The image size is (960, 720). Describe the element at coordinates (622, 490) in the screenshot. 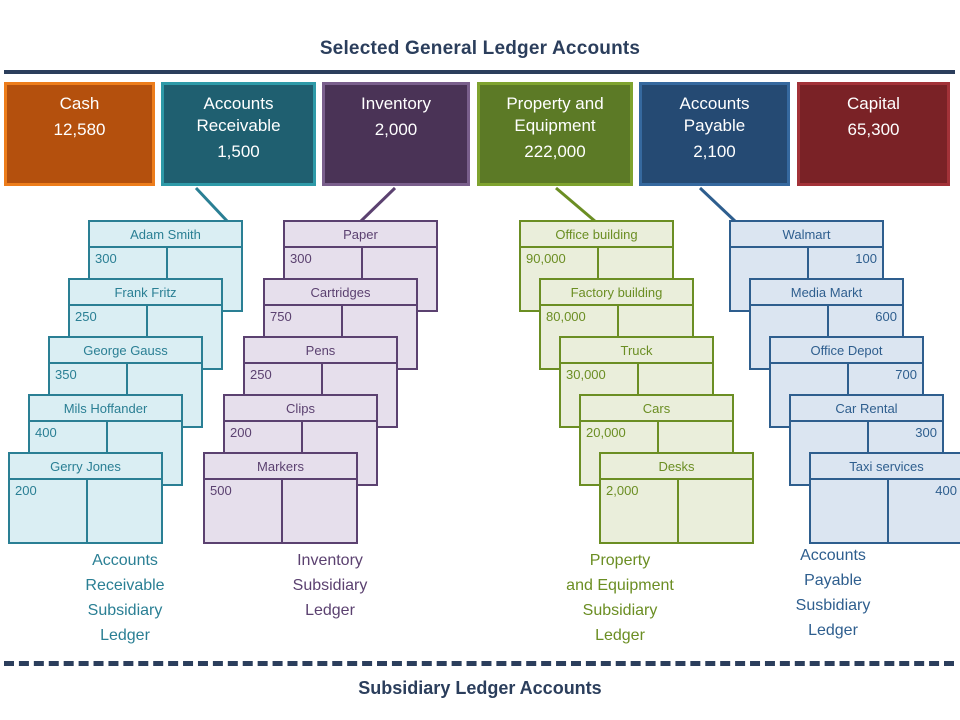

I see `debit-amount: 2,000` at that location.